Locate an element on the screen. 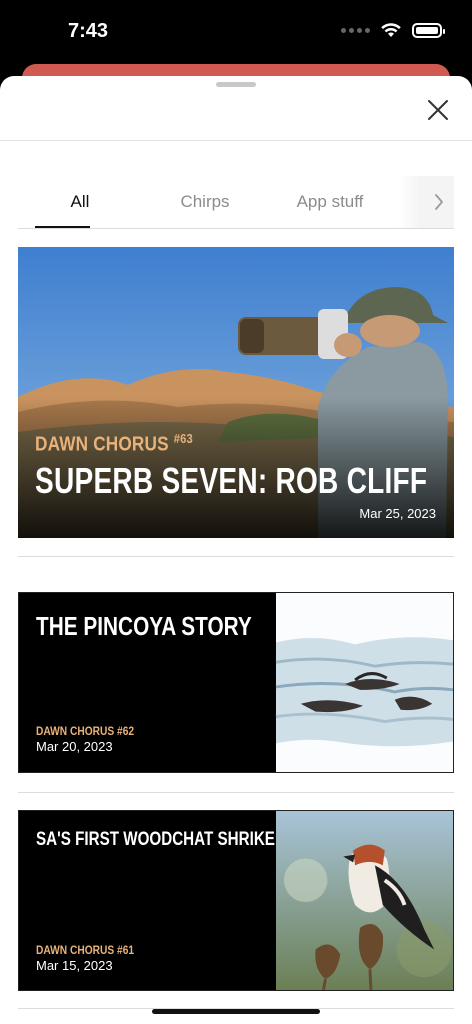 Image resolution: width=472 pixels, height=1024 pixels. tab-bar: All Chirps App stuff is located at coordinates (236, 203).